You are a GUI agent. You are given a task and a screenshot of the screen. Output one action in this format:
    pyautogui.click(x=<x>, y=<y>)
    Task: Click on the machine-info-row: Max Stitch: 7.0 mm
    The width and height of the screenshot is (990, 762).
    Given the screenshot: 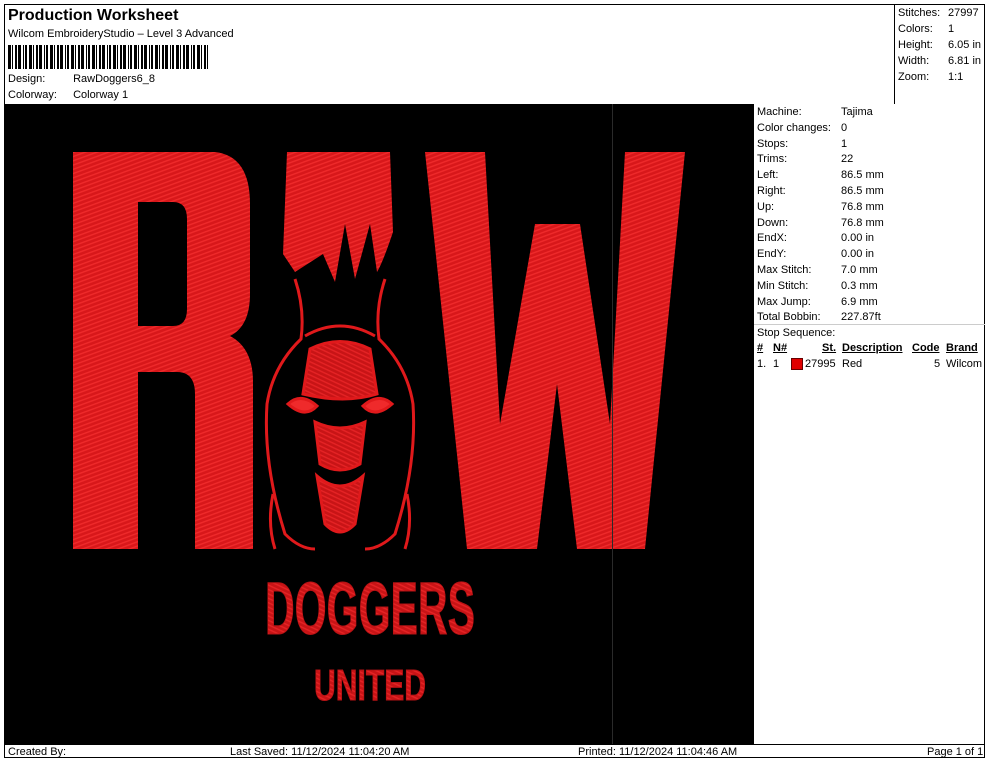 What is the action you would take?
    pyautogui.click(x=817, y=270)
    